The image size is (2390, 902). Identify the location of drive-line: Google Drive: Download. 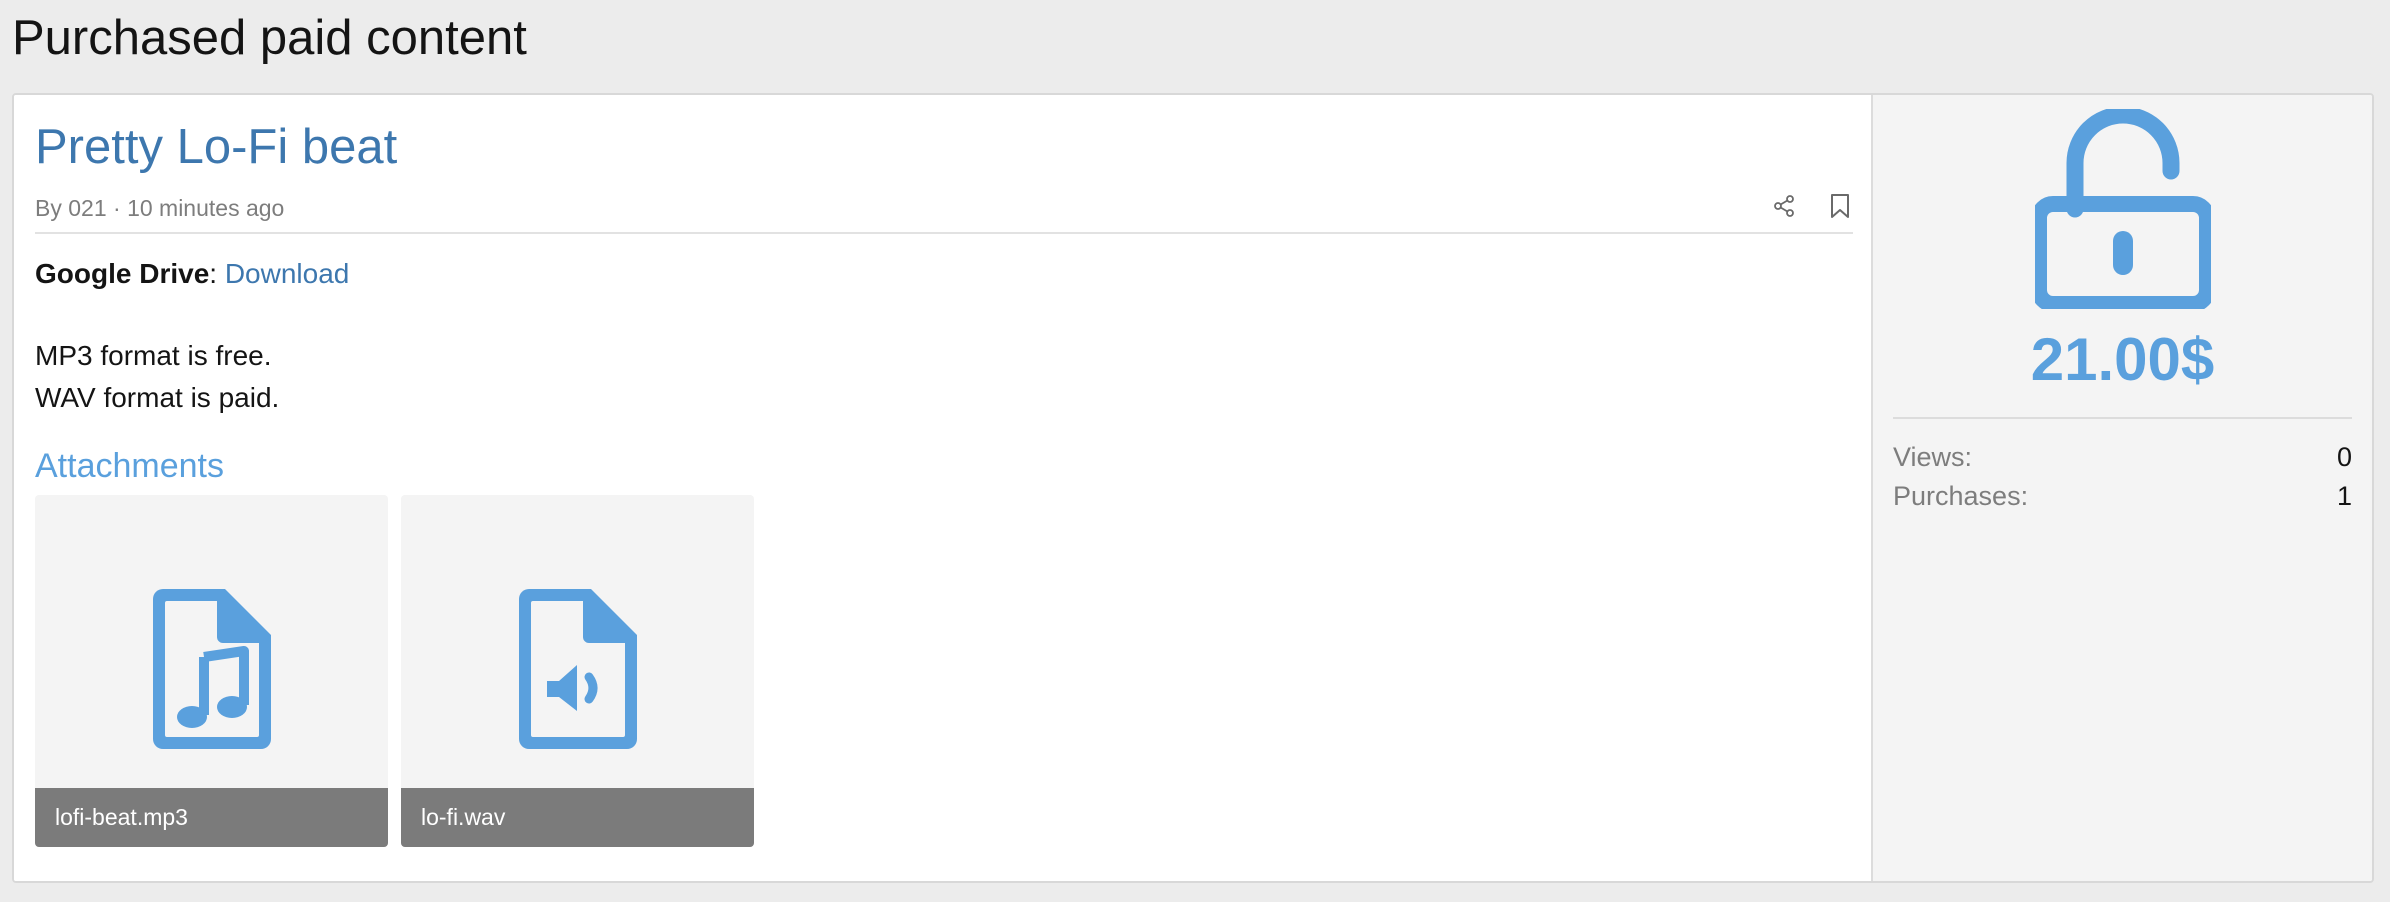
(192, 274).